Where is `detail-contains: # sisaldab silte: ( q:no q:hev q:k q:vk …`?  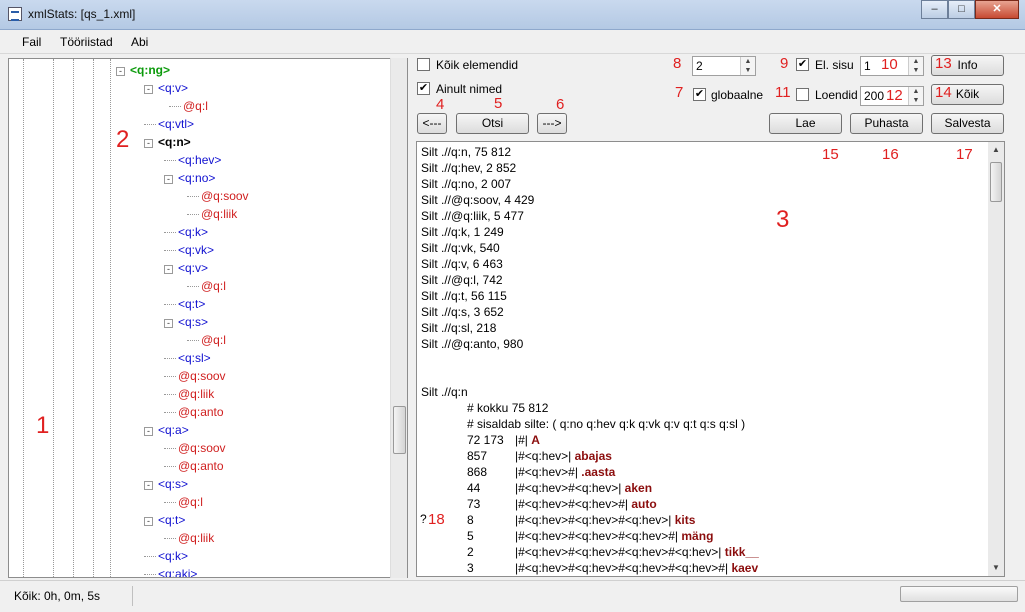 detail-contains: # sisaldab silte: ( q:no q:hev q:k q:vk … is located at coordinates (606, 424).